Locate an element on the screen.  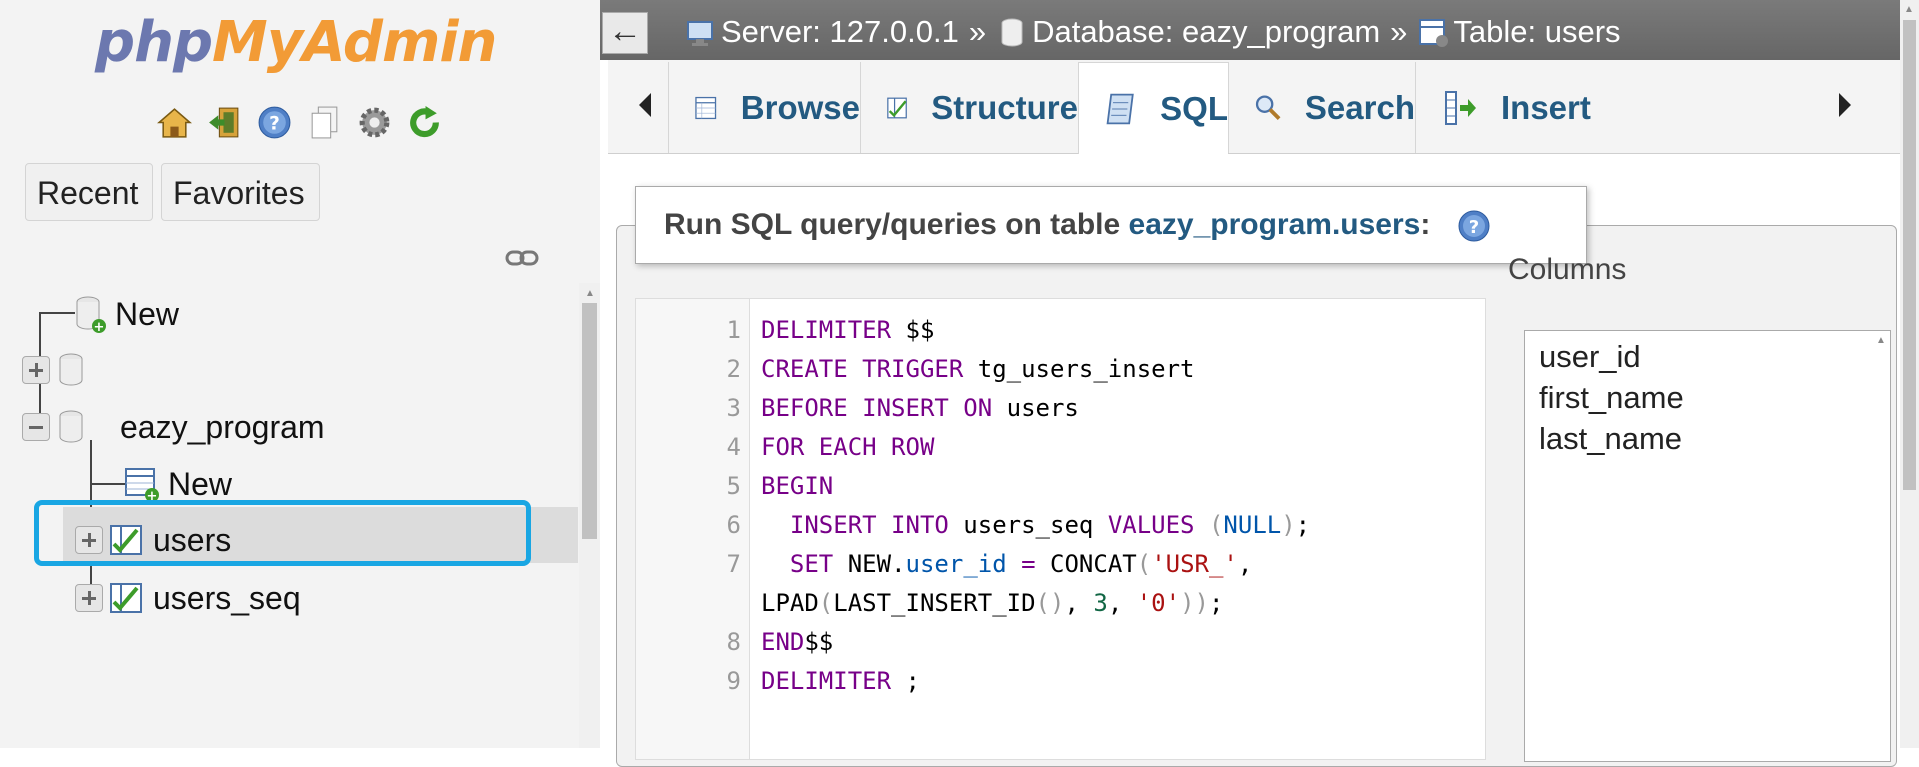
code-line: FOR EACH ROW is located at coordinates (848, 447).